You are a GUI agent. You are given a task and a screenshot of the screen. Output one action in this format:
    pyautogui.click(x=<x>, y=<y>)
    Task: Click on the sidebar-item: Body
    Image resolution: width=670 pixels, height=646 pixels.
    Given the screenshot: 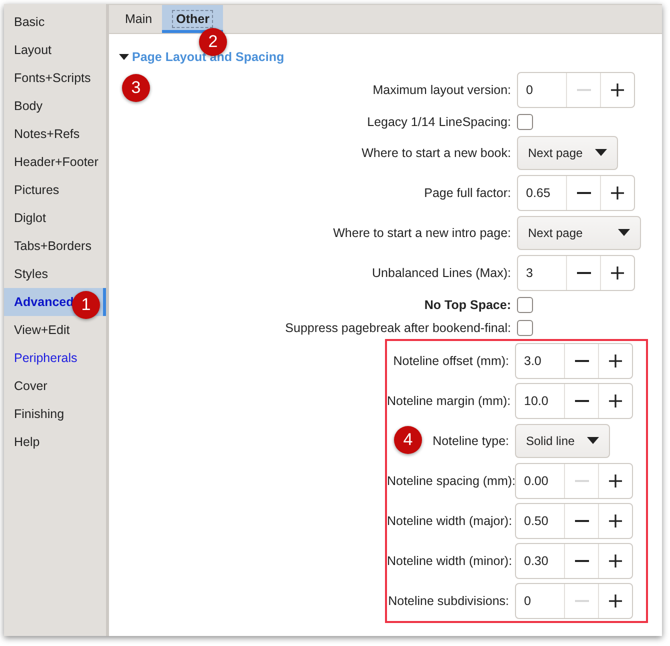 What is the action you would take?
    pyautogui.click(x=55, y=106)
    